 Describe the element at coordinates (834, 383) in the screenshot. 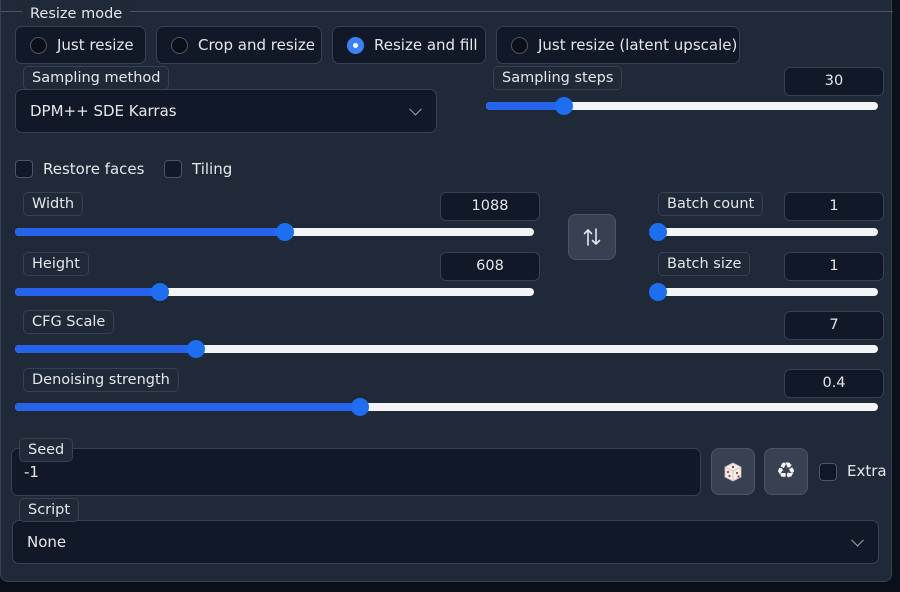

I see `denoising-strength-input: 0.4` at that location.